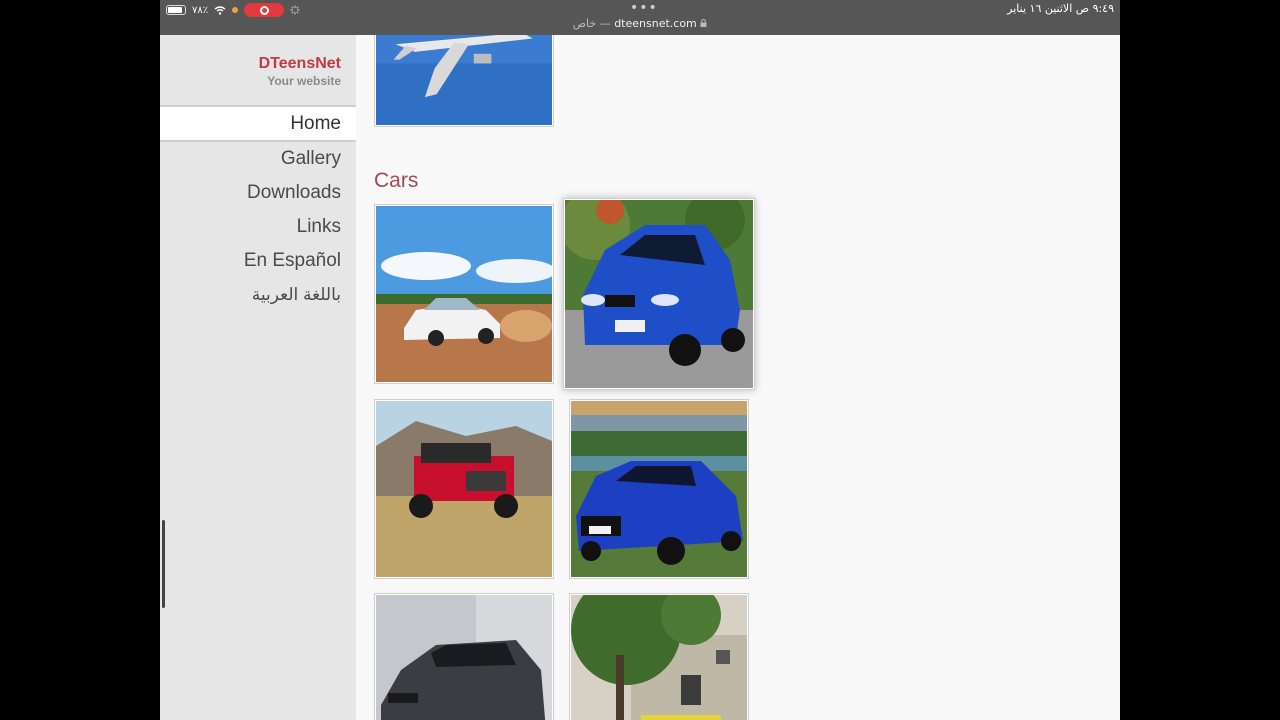 Image resolution: width=1280 pixels, height=720 pixels. What do you see at coordinates (258, 261) in the screenshot?
I see `nav-spanish: En Español` at bounding box center [258, 261].